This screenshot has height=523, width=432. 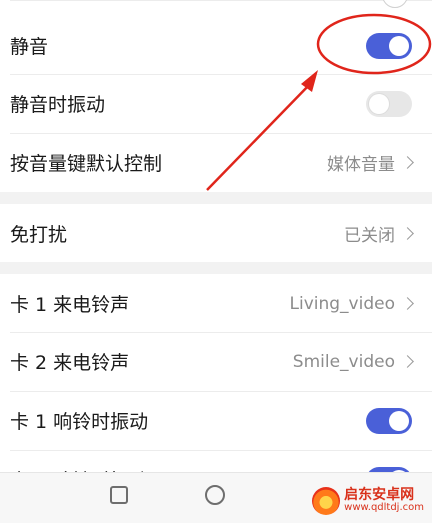 I want to click on mute-vibrate-toggle, so click(x=389, y=103).